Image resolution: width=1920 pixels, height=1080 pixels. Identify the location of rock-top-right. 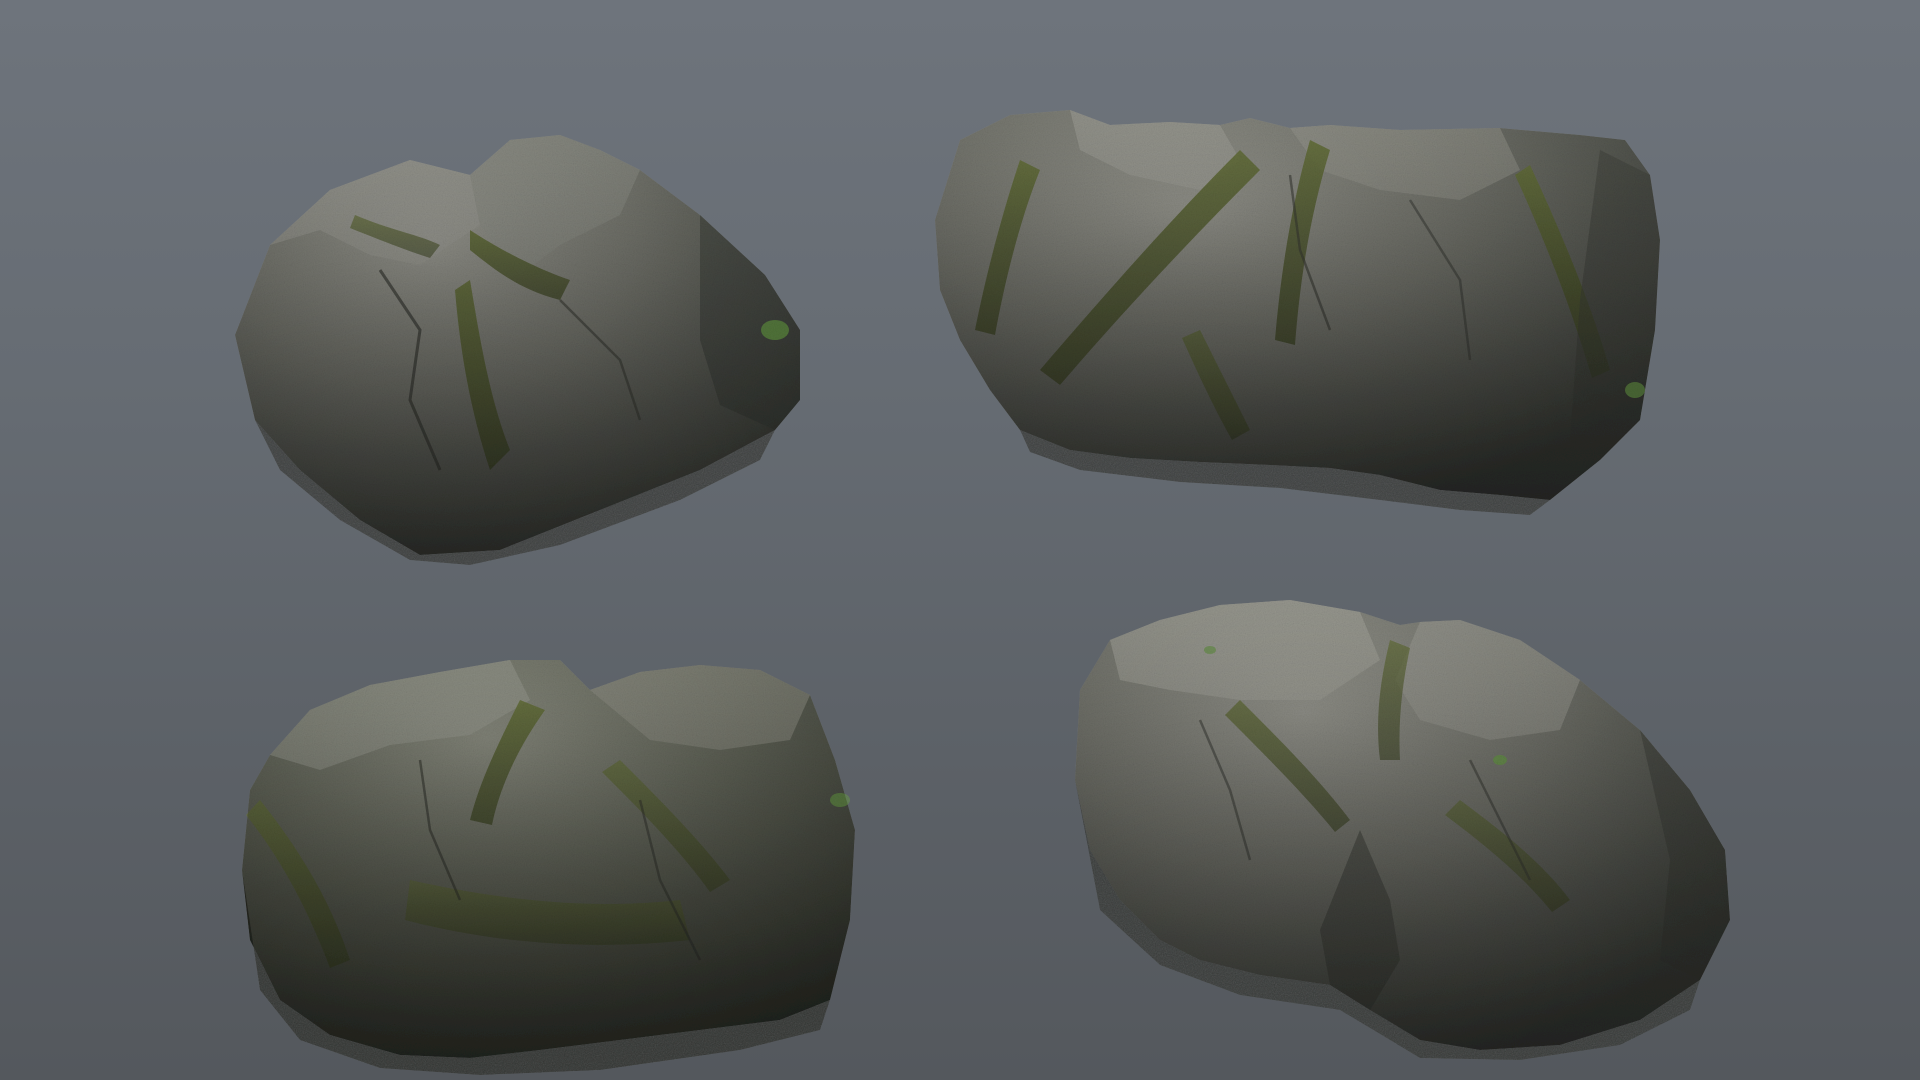
(1297, 312).